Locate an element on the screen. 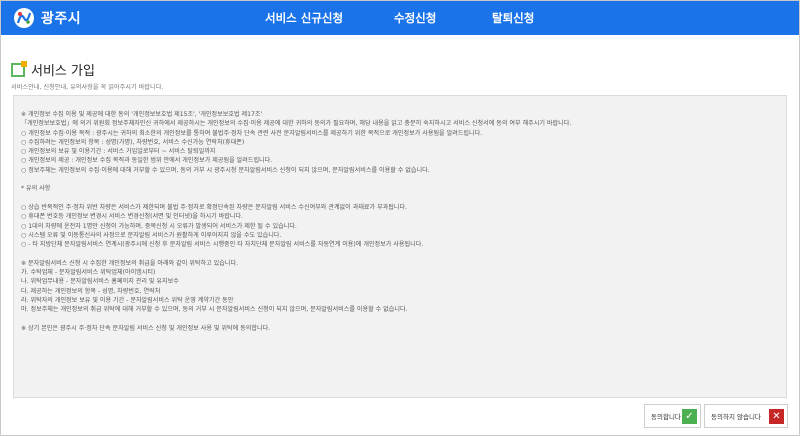  agree-button: 동의합니다 ✓ is located at coordinates (672, 416).